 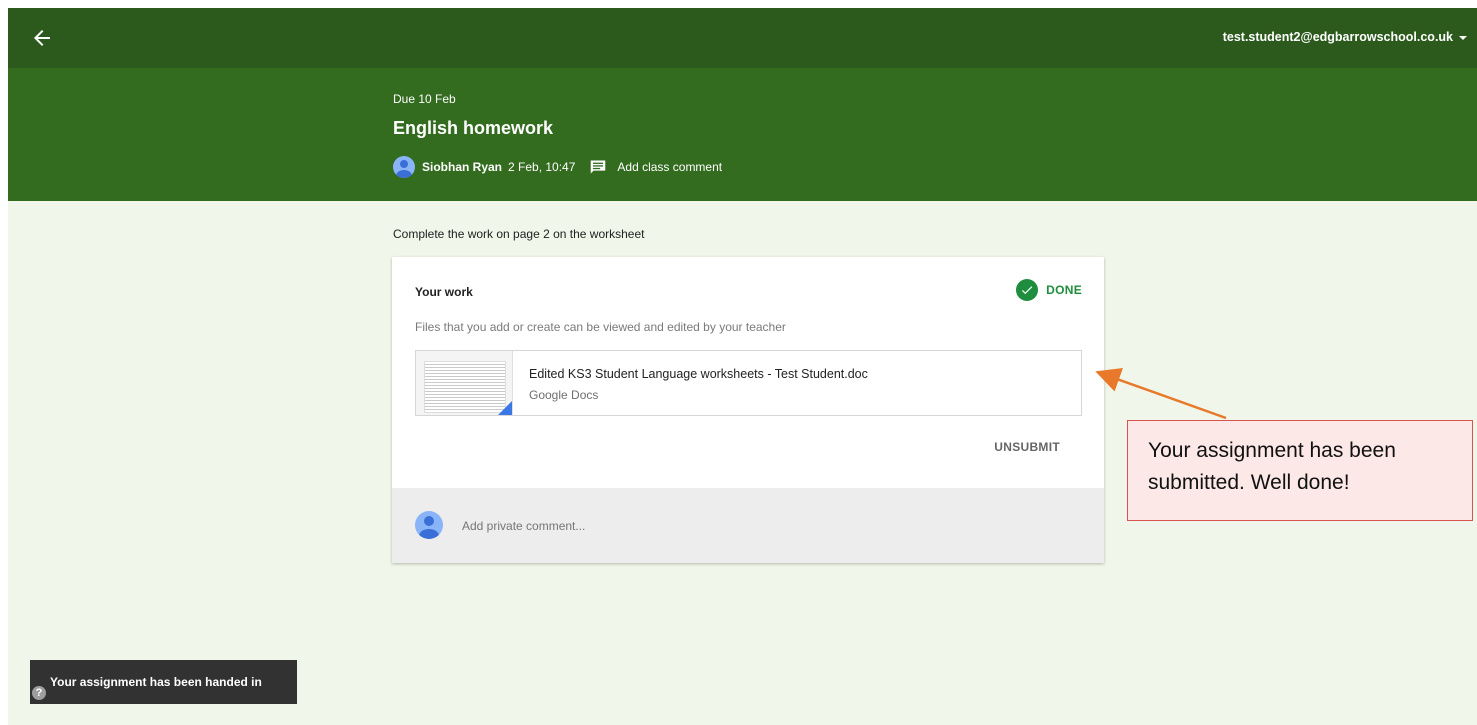 I want to click on help-icon: ?, so click(x=39, y=693).